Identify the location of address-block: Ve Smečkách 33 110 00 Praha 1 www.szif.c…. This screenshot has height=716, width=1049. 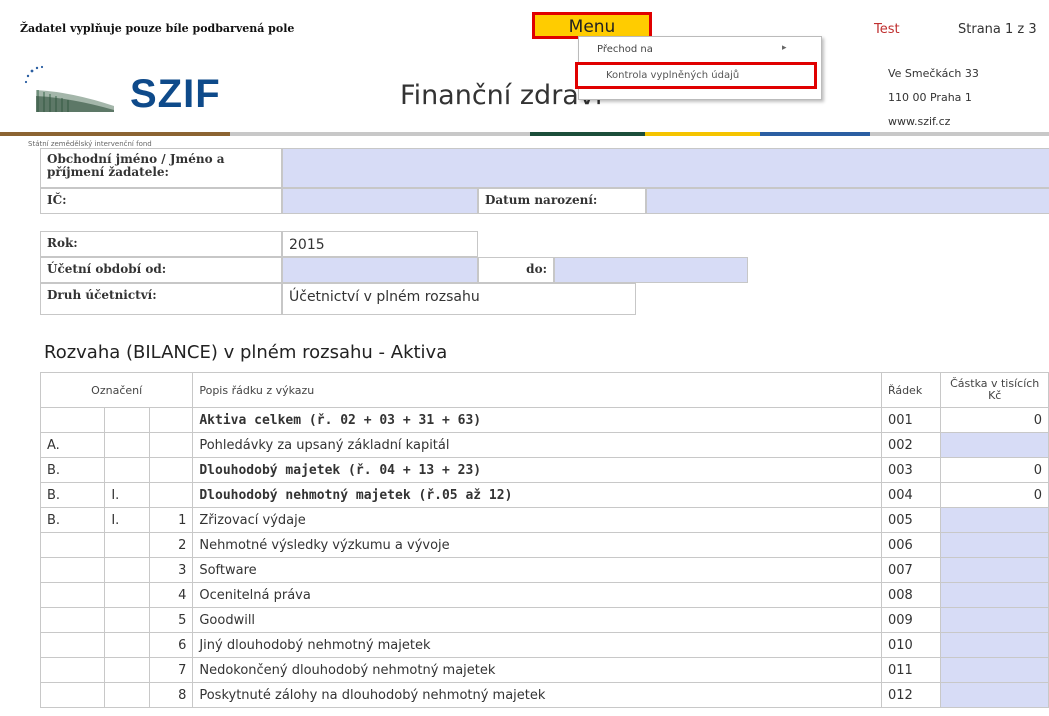
(933, 98).